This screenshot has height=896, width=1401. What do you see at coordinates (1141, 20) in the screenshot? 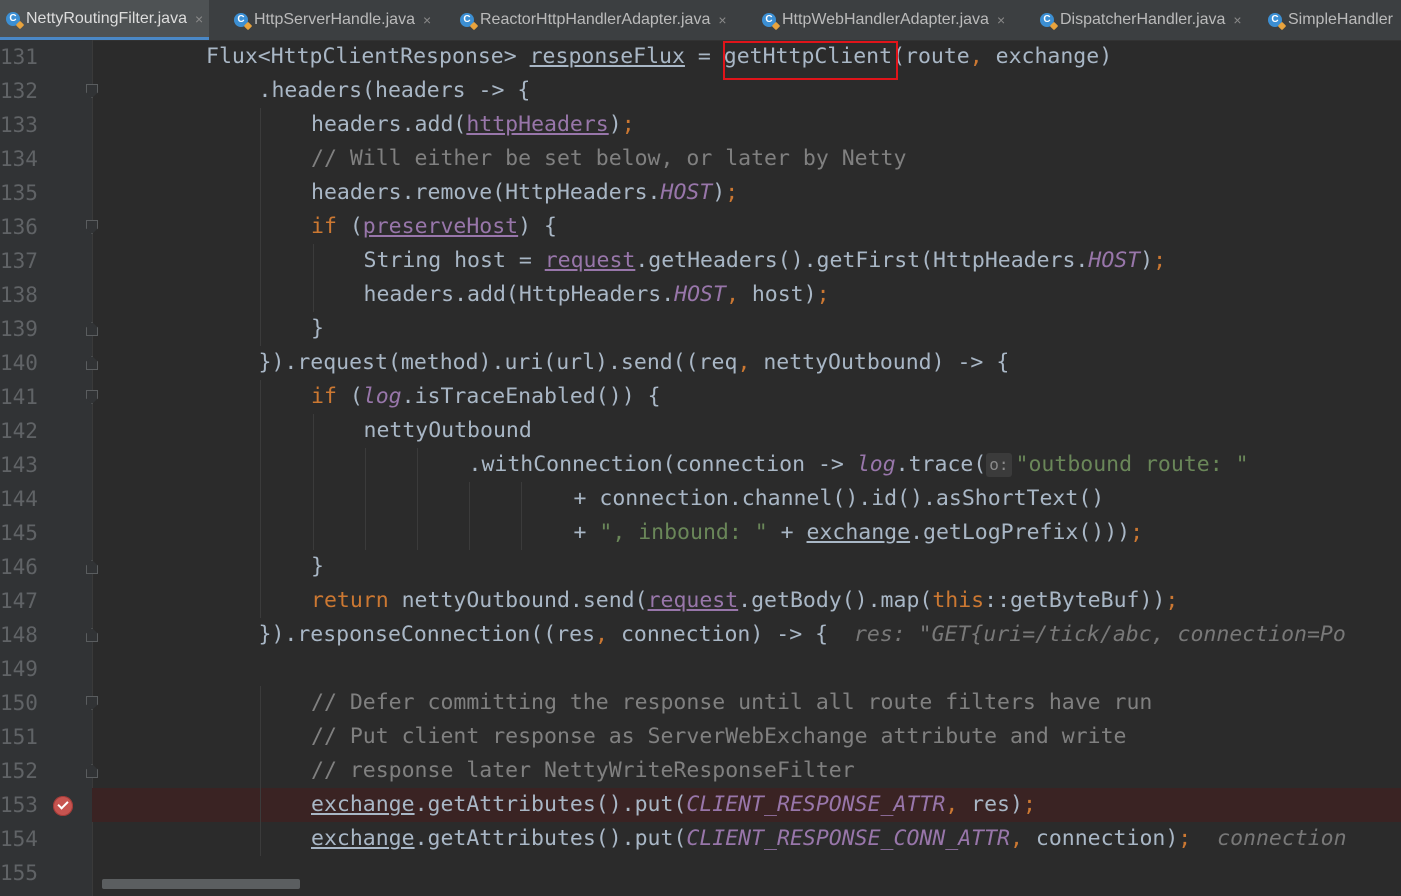
I see `tab-dispatcherhandler: C DispatcherHandler.java ×` at bounding box center [1141, 20].